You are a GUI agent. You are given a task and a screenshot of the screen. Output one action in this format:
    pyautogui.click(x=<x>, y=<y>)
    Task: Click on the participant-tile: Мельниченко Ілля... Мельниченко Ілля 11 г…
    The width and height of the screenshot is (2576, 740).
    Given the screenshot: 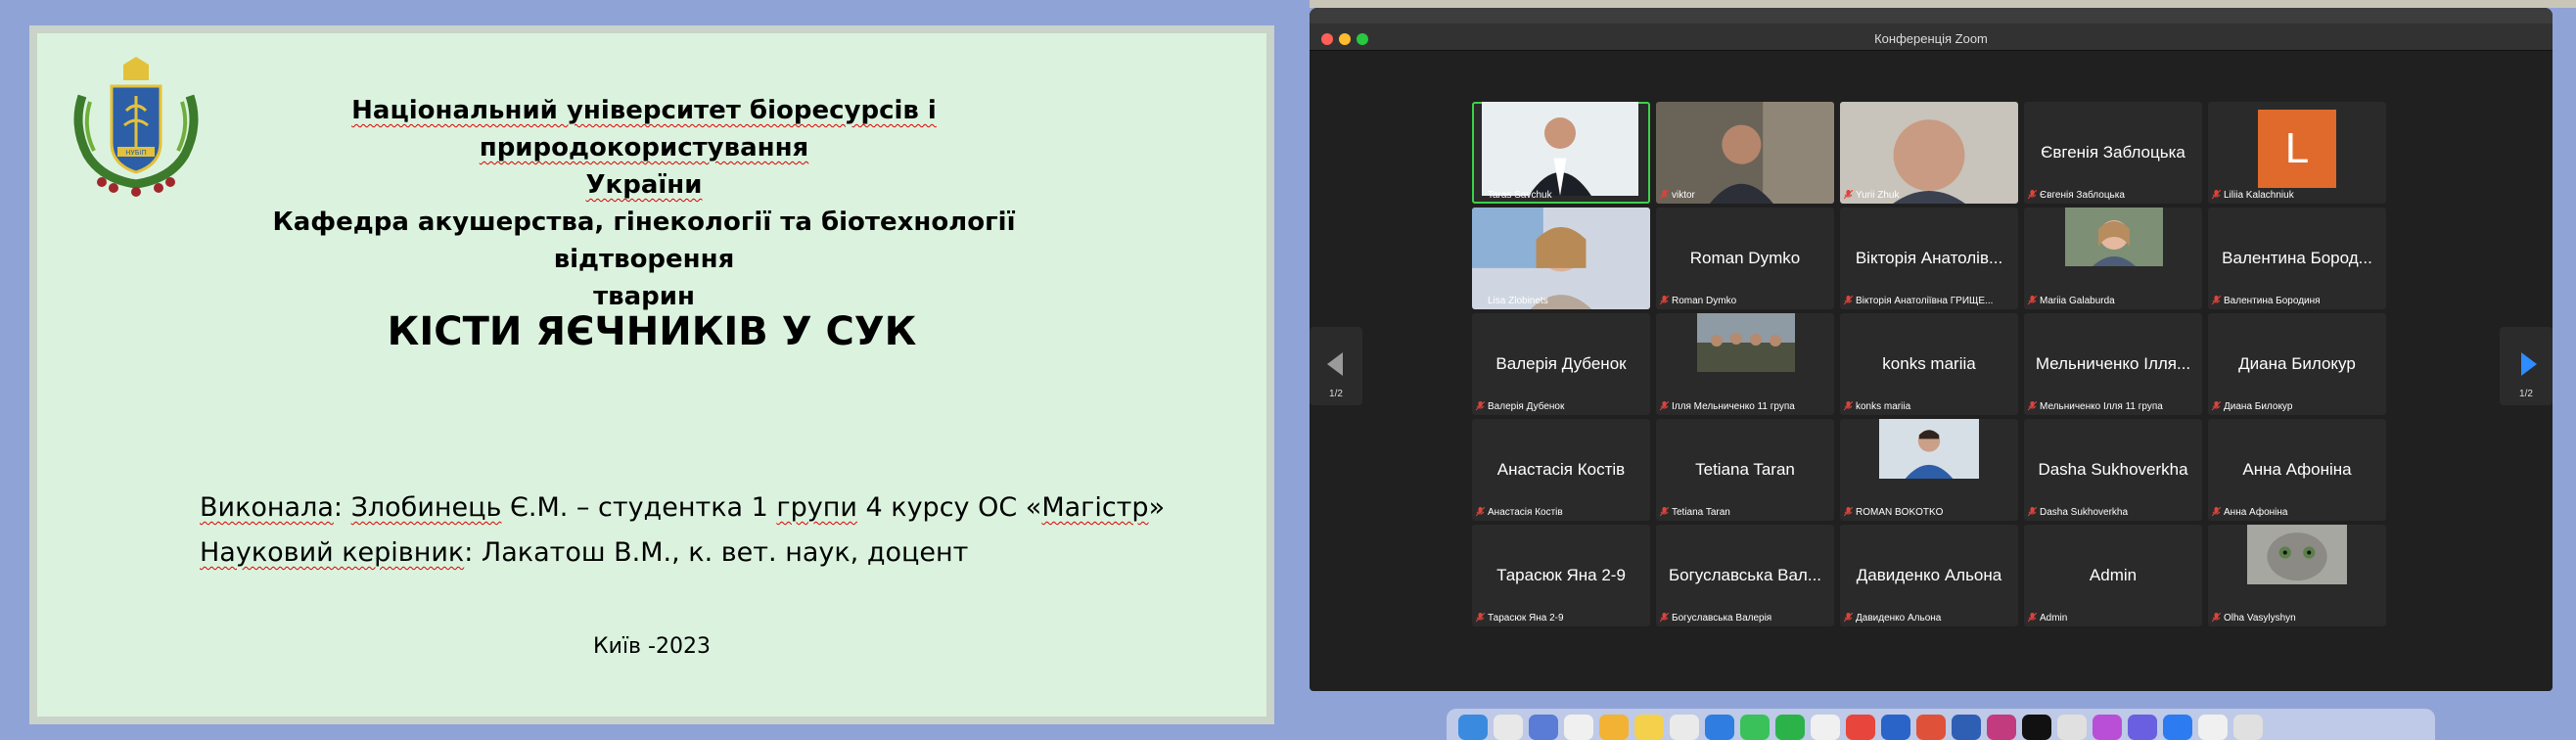 What is the action you would take?
    pyautogui.click(x=2113, y=364)
    